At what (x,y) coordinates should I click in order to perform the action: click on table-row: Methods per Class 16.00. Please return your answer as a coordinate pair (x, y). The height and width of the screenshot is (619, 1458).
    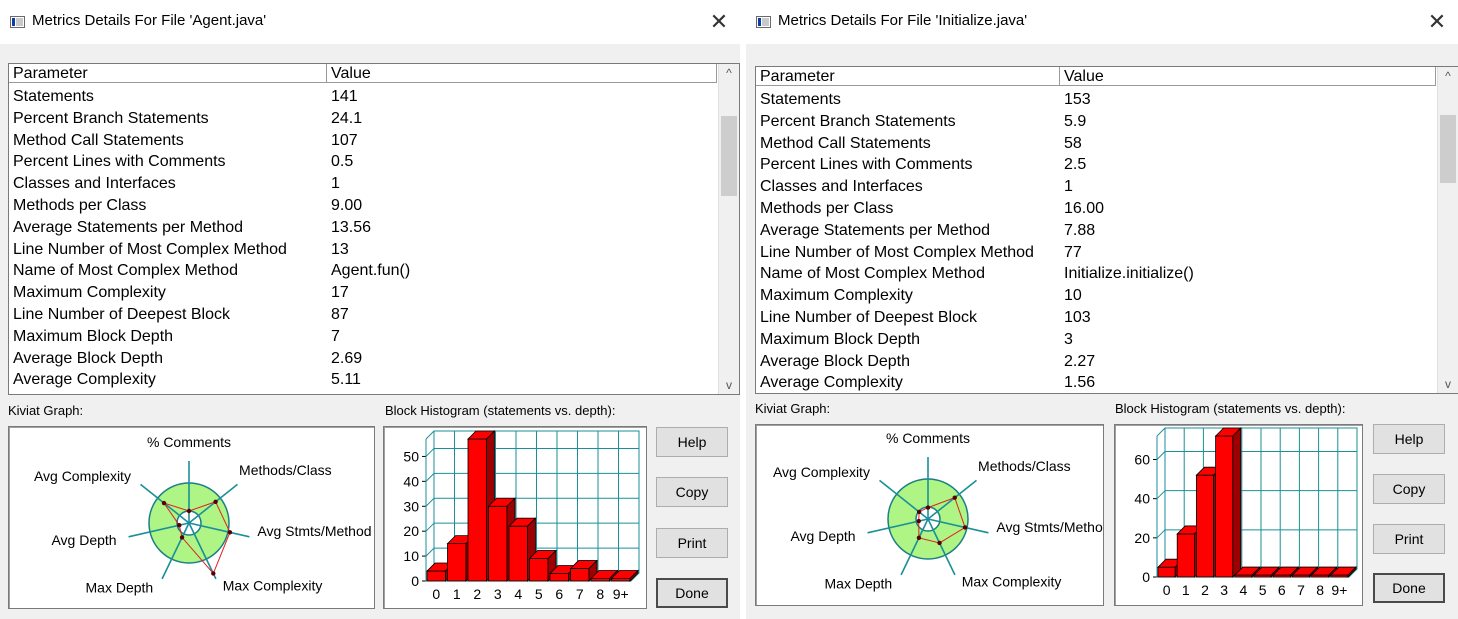
    Looking at the image, I should click on (1096, 209).